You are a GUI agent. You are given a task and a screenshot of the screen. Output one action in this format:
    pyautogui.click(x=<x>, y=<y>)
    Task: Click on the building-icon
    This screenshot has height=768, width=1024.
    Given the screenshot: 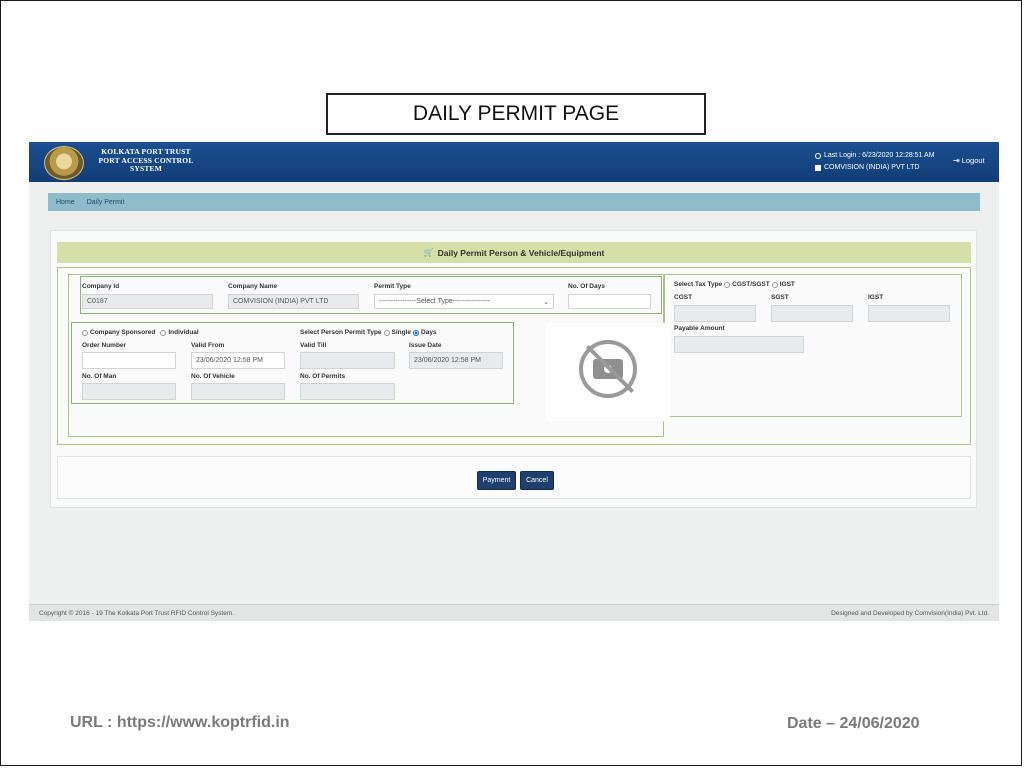 What is the action you would take?
    pyautogui.click(x=818, y=168)
    